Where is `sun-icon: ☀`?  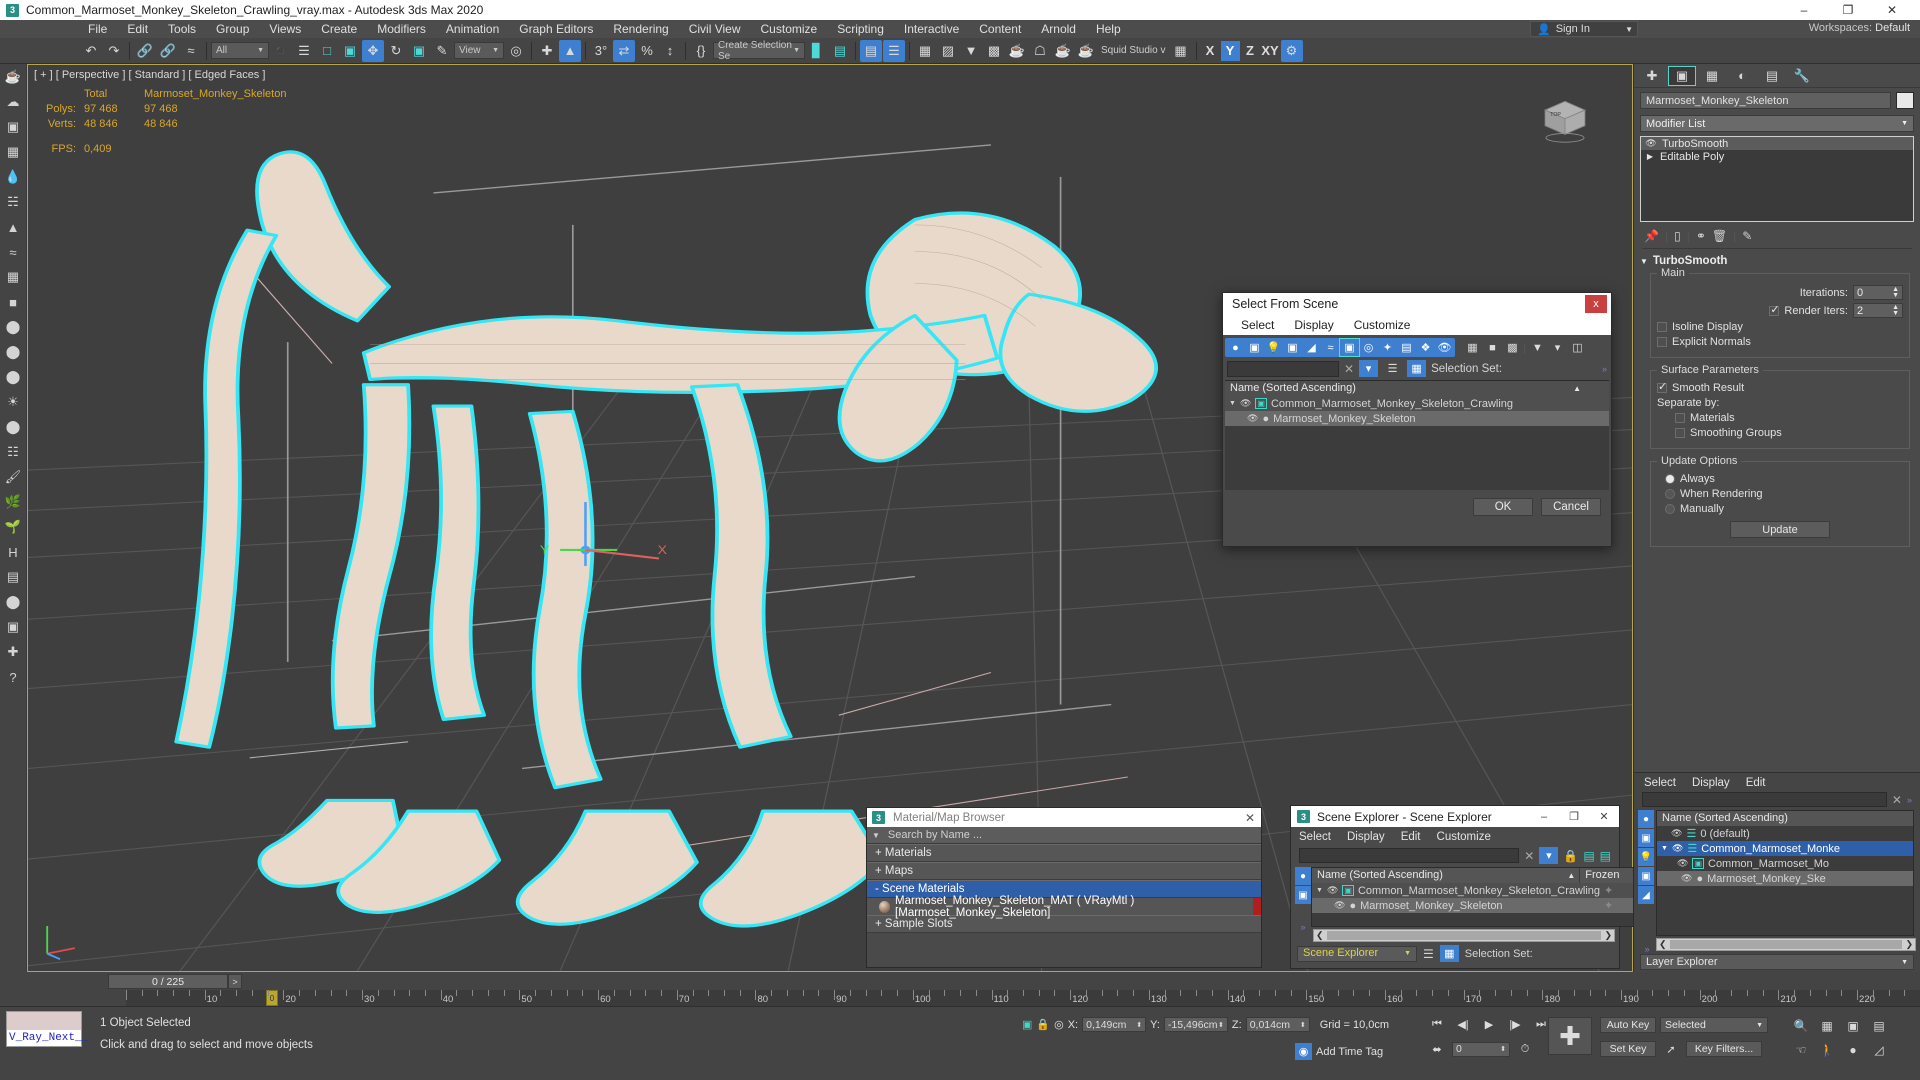 sun-icon: ☀ is located at coordinates (13, 402).